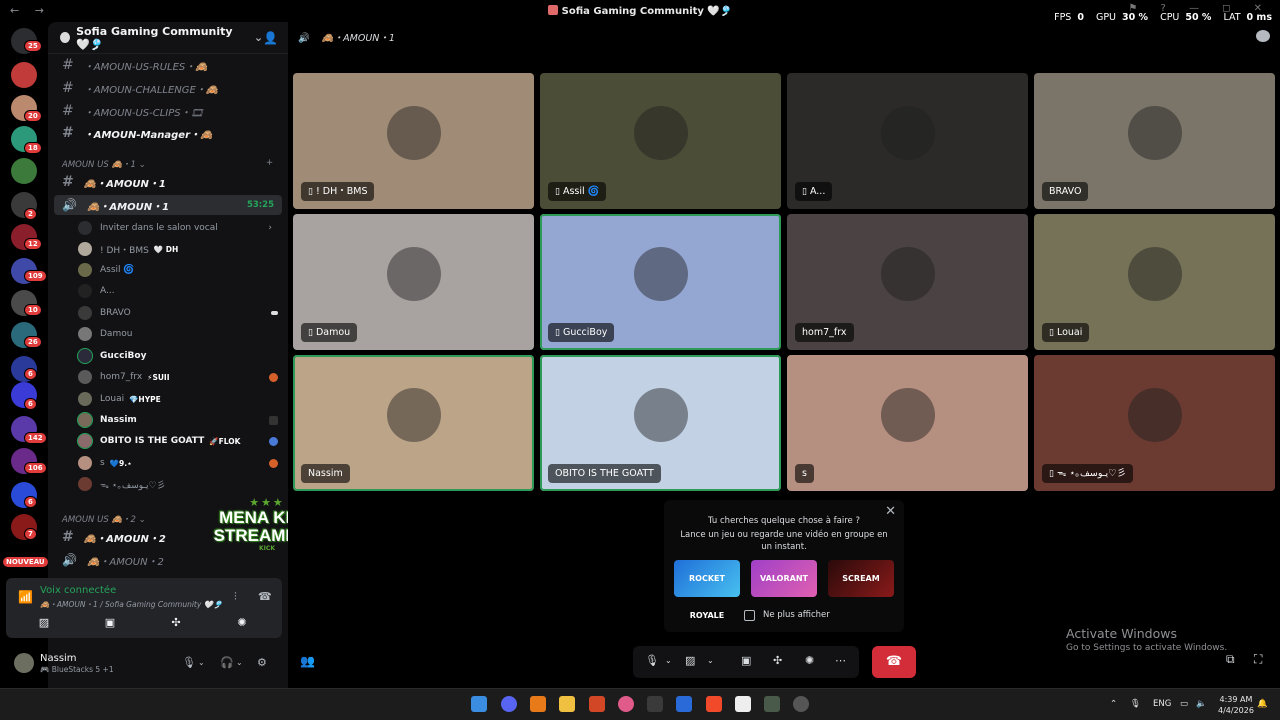 This screenshot has width=1280, height=720. What do you see at coordinates (1154, 282) in the screenshot?
I see `participant-tile: ▯ Louai` at bounding box center [1154, 282].